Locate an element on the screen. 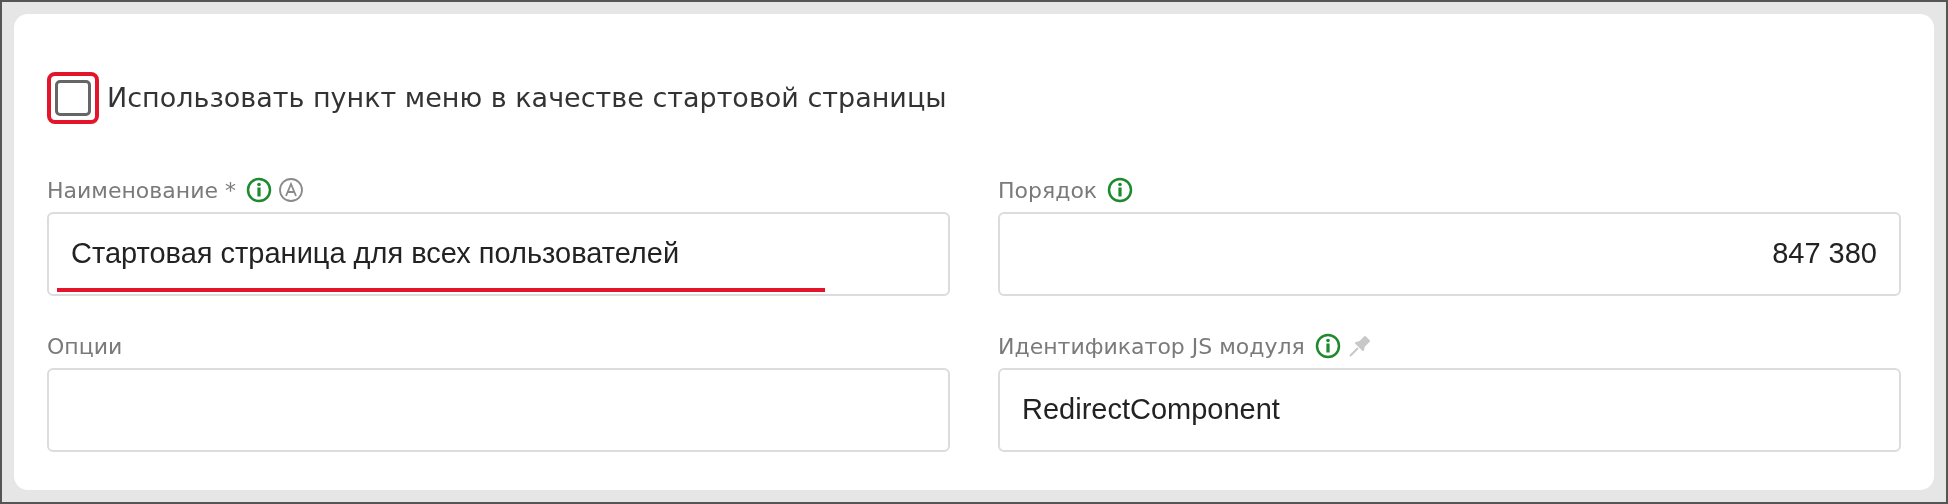 The width and height of the screenshot is (1948, 504). field-value: Стартовая страница для всех пользователей is located at coordinates (375, 254).